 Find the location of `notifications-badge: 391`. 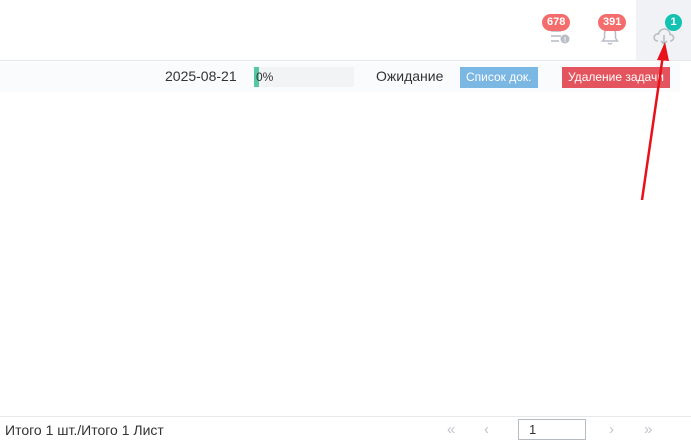

notifications-badge: 391 is located at coordinates (612, 22).